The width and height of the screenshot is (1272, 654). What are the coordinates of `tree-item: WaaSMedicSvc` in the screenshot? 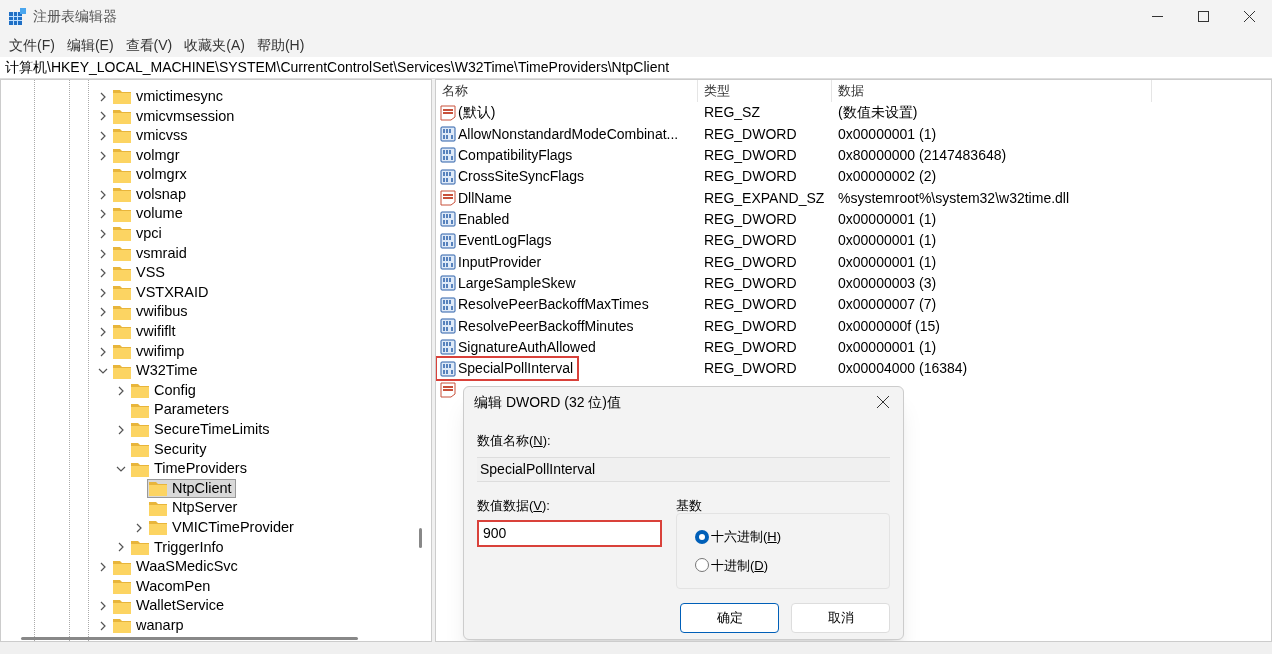 It's located at (176, 567).